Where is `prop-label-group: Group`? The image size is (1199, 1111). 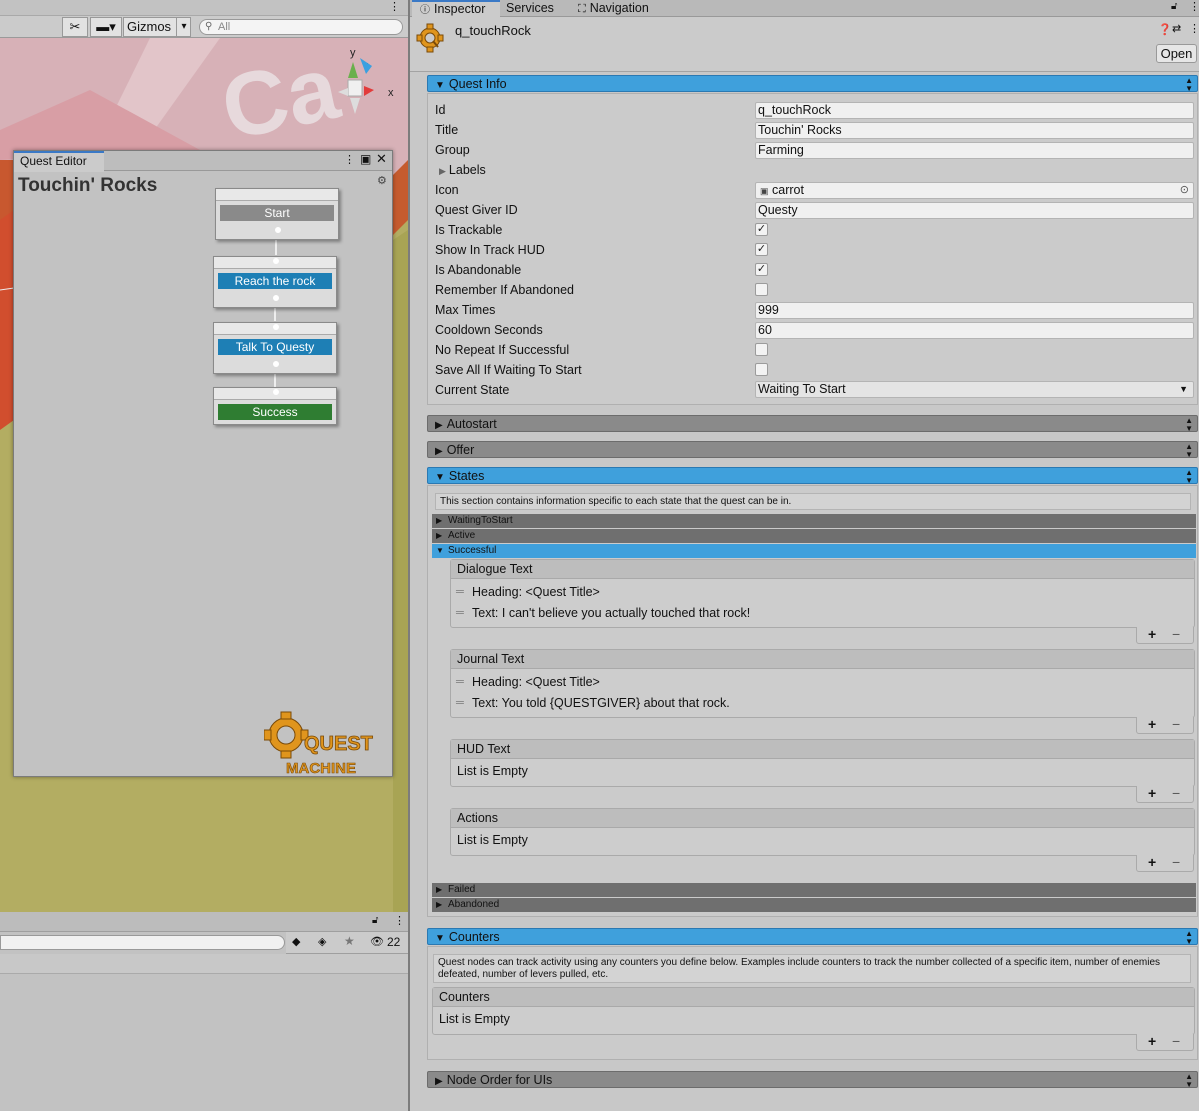
prop-label-group: Group is located at coordinates (452, 150).